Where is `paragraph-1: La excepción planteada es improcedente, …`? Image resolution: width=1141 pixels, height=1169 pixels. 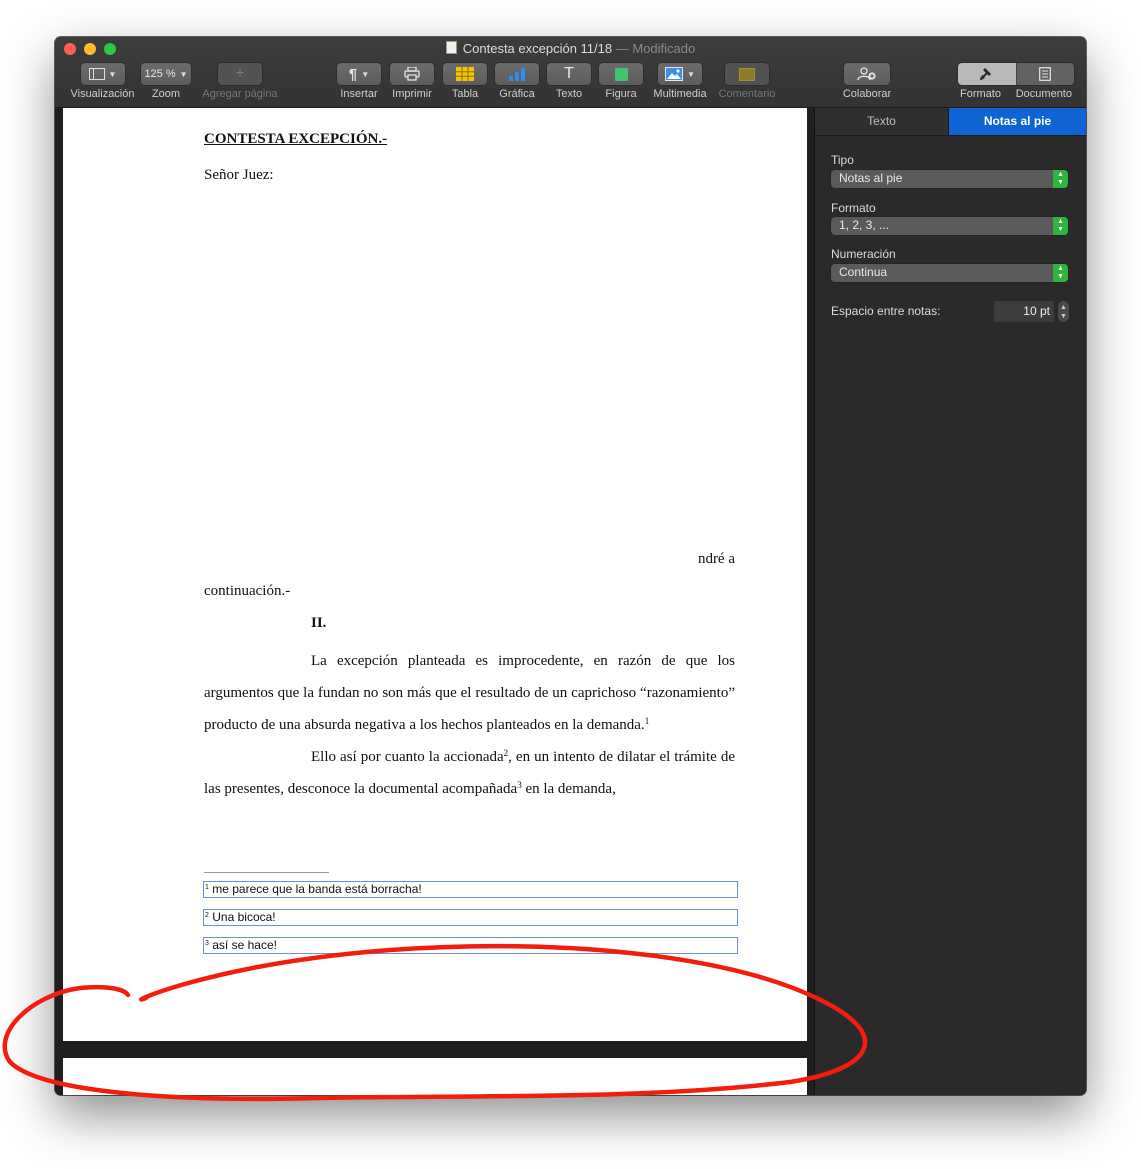
paragraph-1: La excepción planteada es improcedente, … is located at coordinates (469, 693).